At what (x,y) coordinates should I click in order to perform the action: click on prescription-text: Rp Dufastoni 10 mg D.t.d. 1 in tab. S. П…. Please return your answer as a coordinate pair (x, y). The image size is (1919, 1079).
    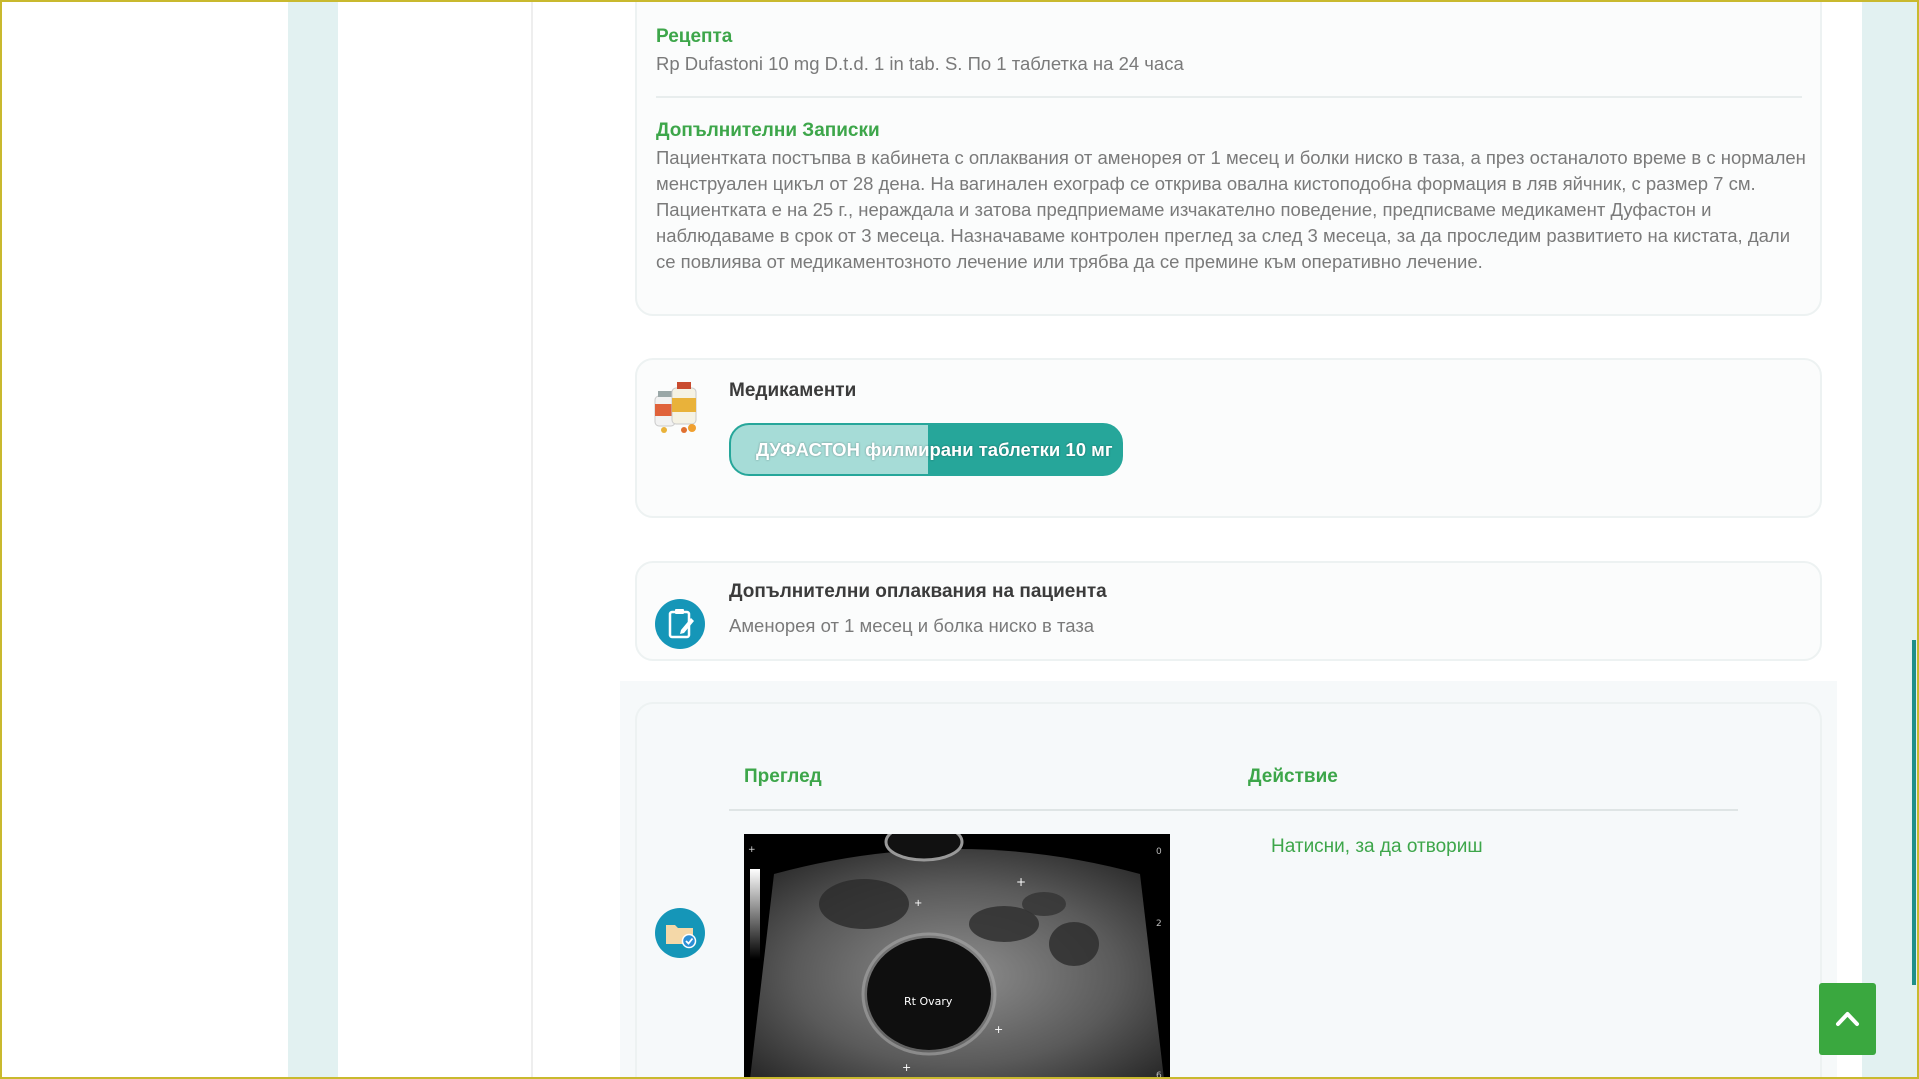
    Looking at the image, I should click on (920, 63).